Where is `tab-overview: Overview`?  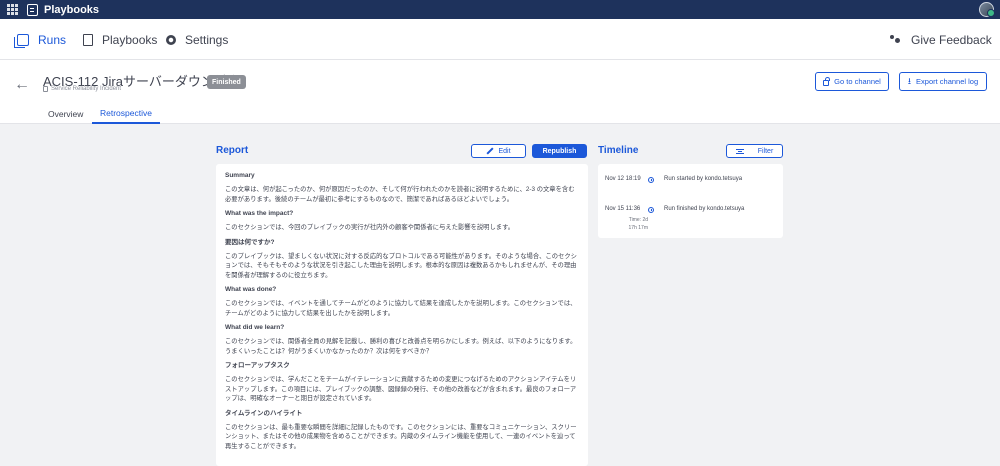 tab-overview: Overview is located at coordinates (65, 113).